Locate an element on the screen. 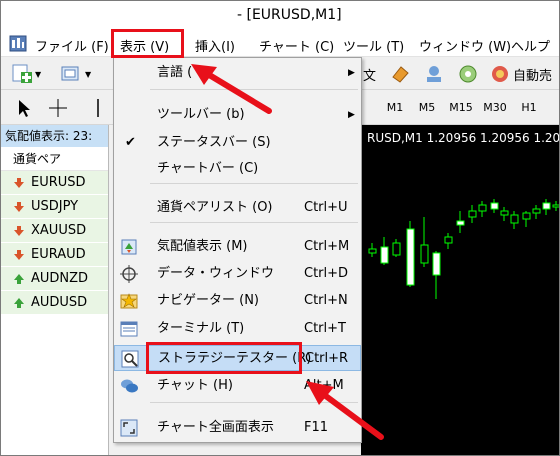 The height and width of the screenshot is (456, 560). view-menu-item: ターミナル (T) Ctrl+T is located at coordinates (237, 329).